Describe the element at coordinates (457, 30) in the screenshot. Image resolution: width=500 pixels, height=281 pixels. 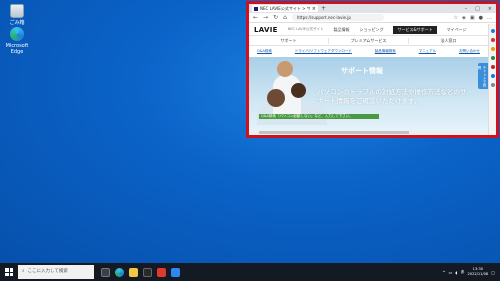
I see `mypage-link: マイページ` at that location.